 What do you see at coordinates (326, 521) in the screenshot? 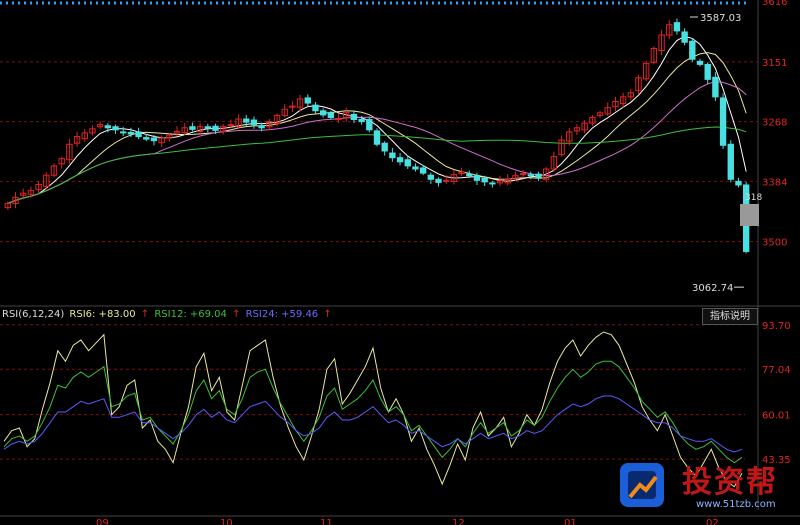
I see `x-tick-label: 11` at bounding box center [326, 521].